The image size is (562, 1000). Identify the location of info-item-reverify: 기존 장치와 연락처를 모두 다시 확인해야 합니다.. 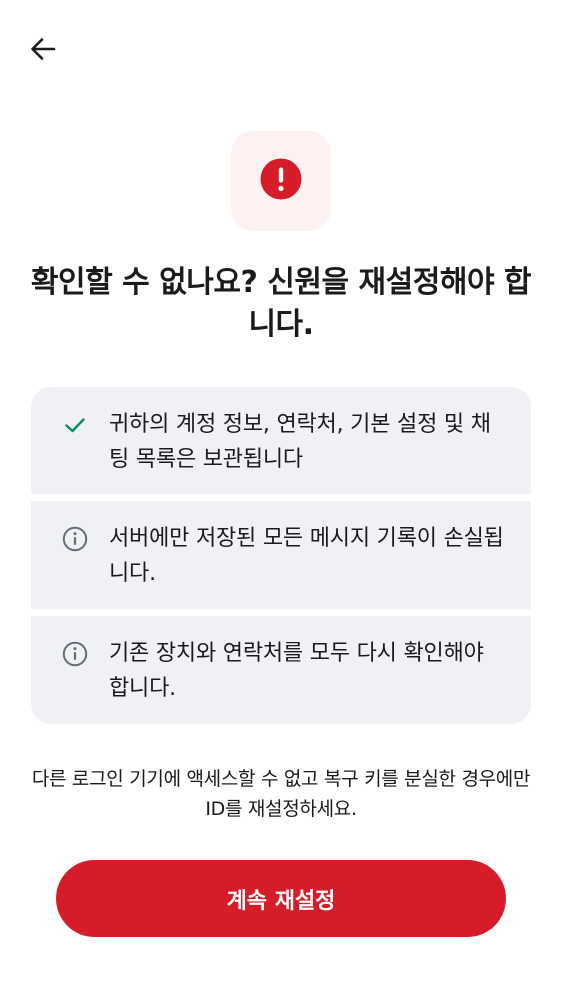
(281, 670).